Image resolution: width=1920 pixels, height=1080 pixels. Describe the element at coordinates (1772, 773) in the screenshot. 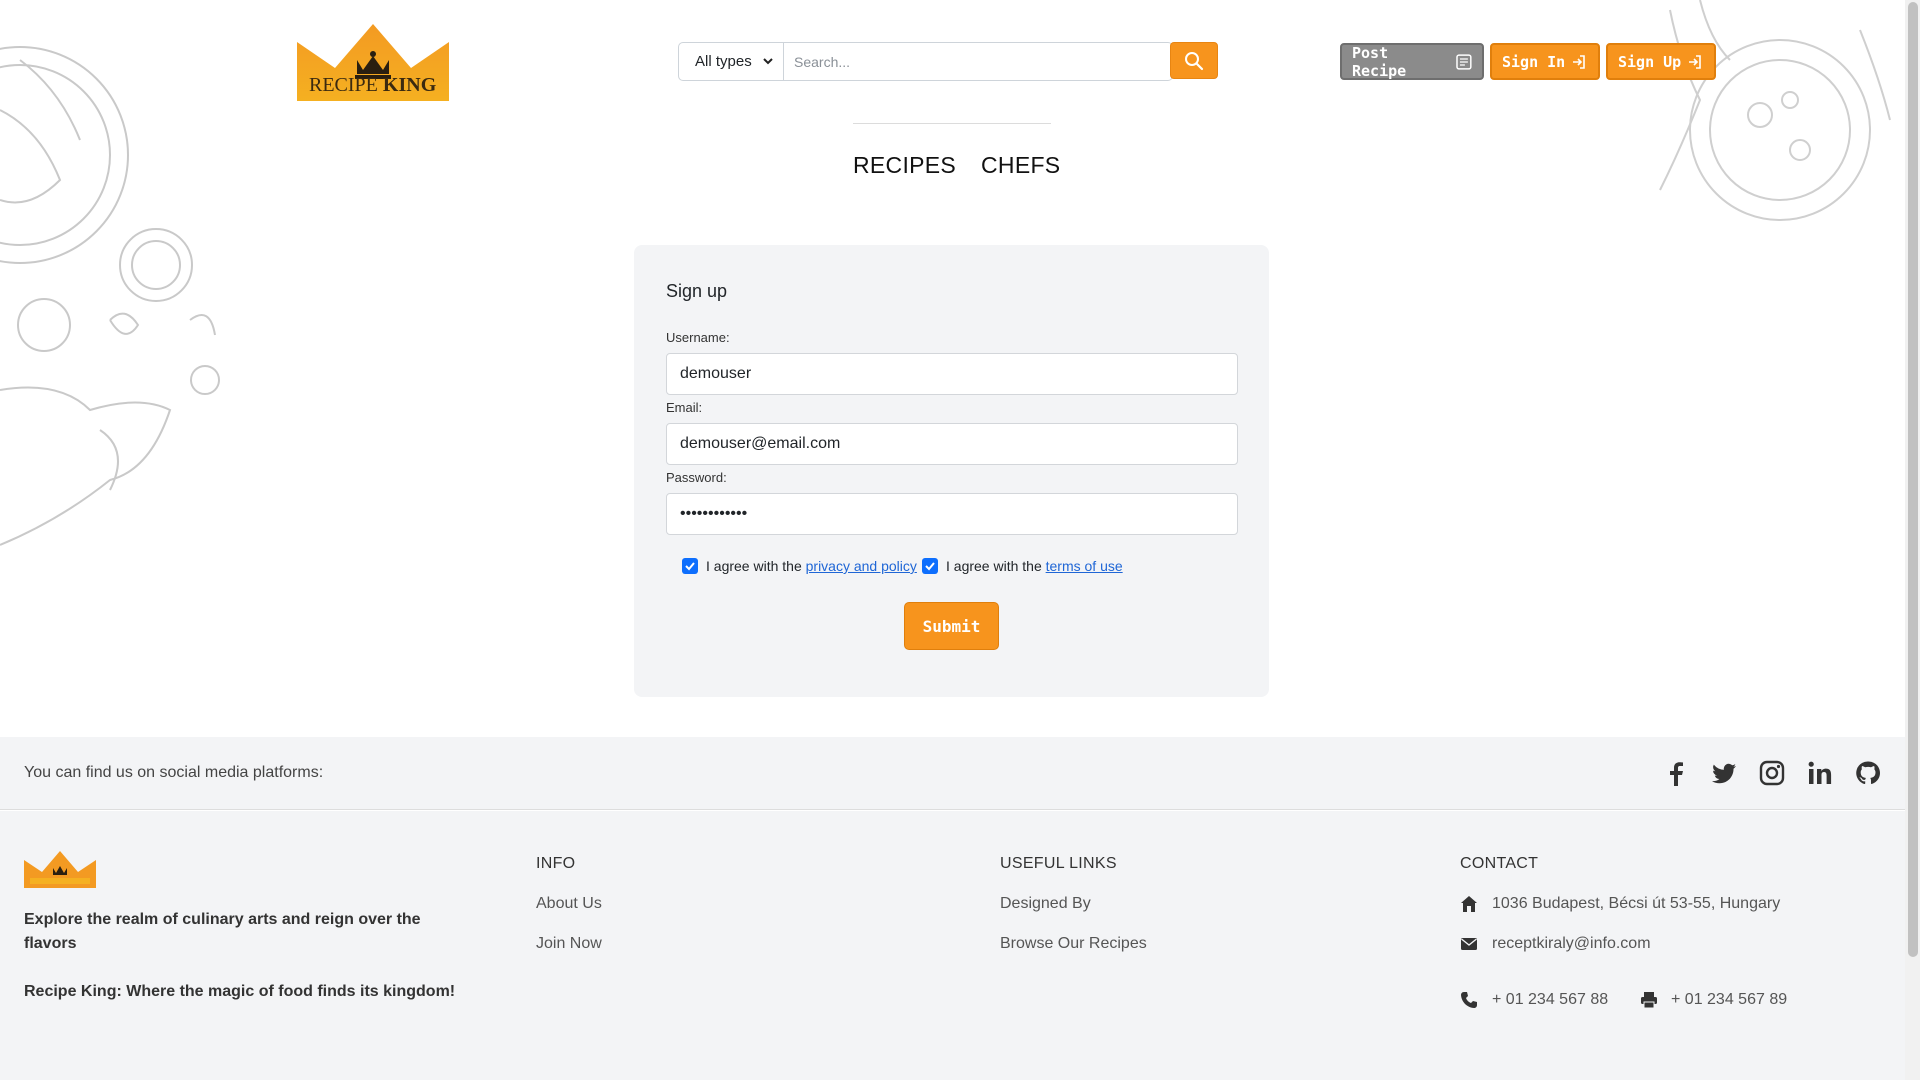

I see `instagram-icon` at that location.